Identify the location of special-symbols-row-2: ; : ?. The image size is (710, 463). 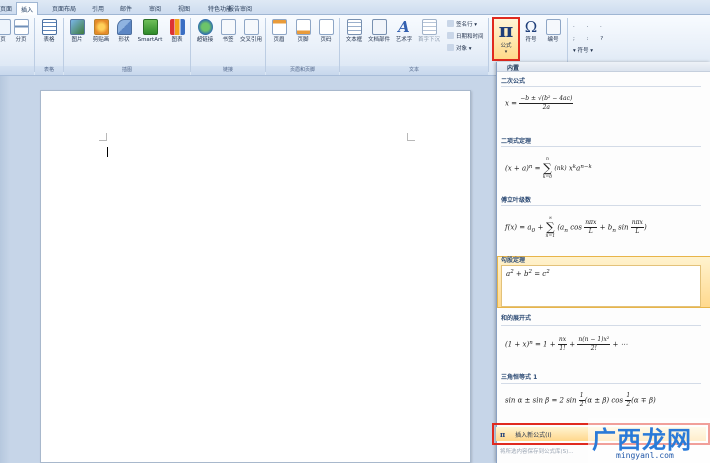
(590, 39).